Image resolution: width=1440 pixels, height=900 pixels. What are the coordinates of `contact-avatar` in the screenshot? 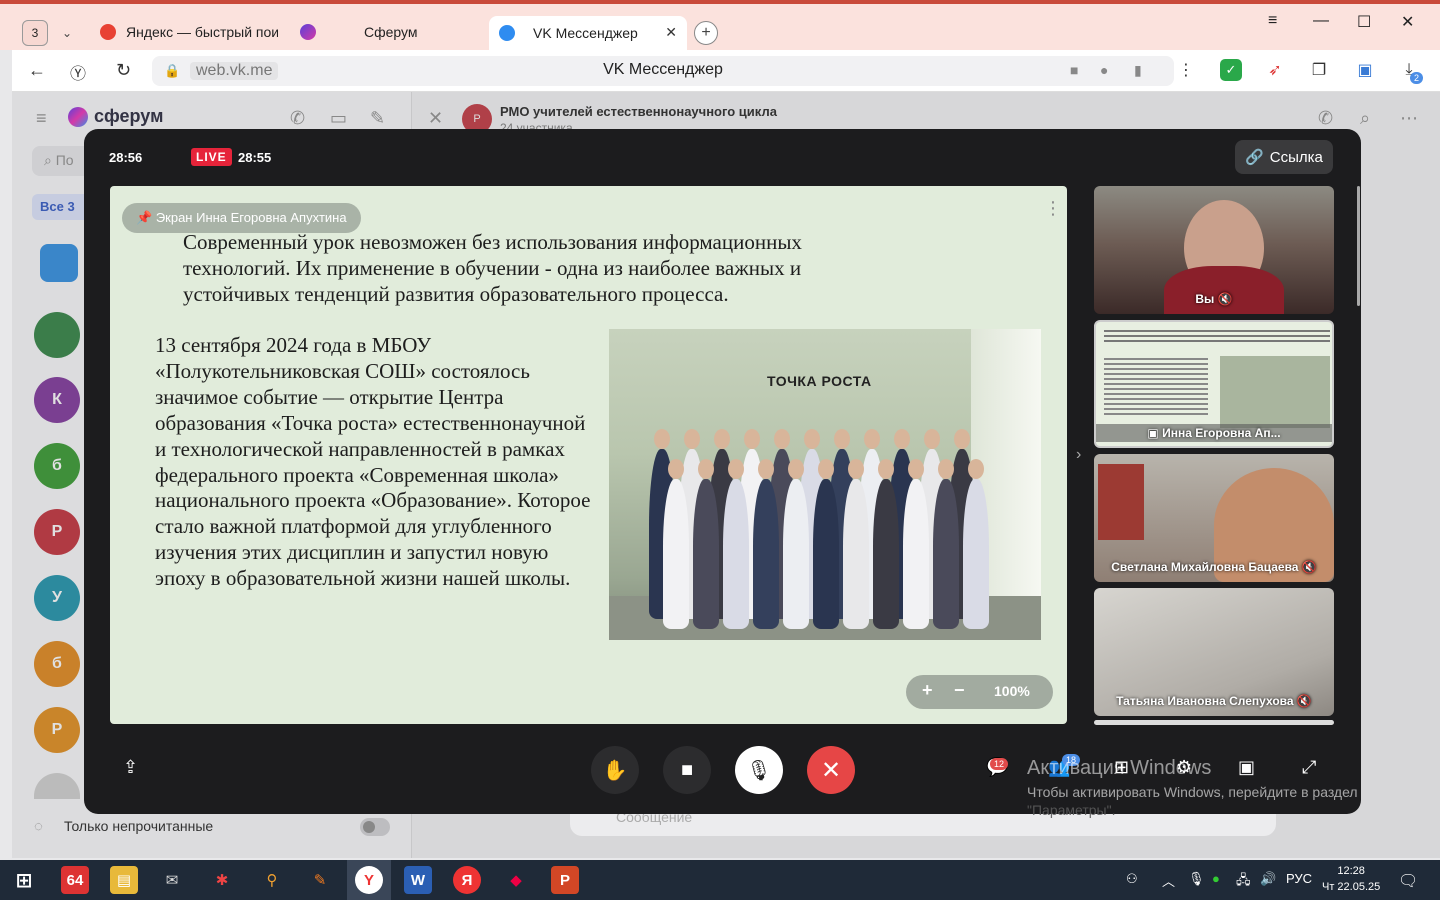 It's located at (57, 335).